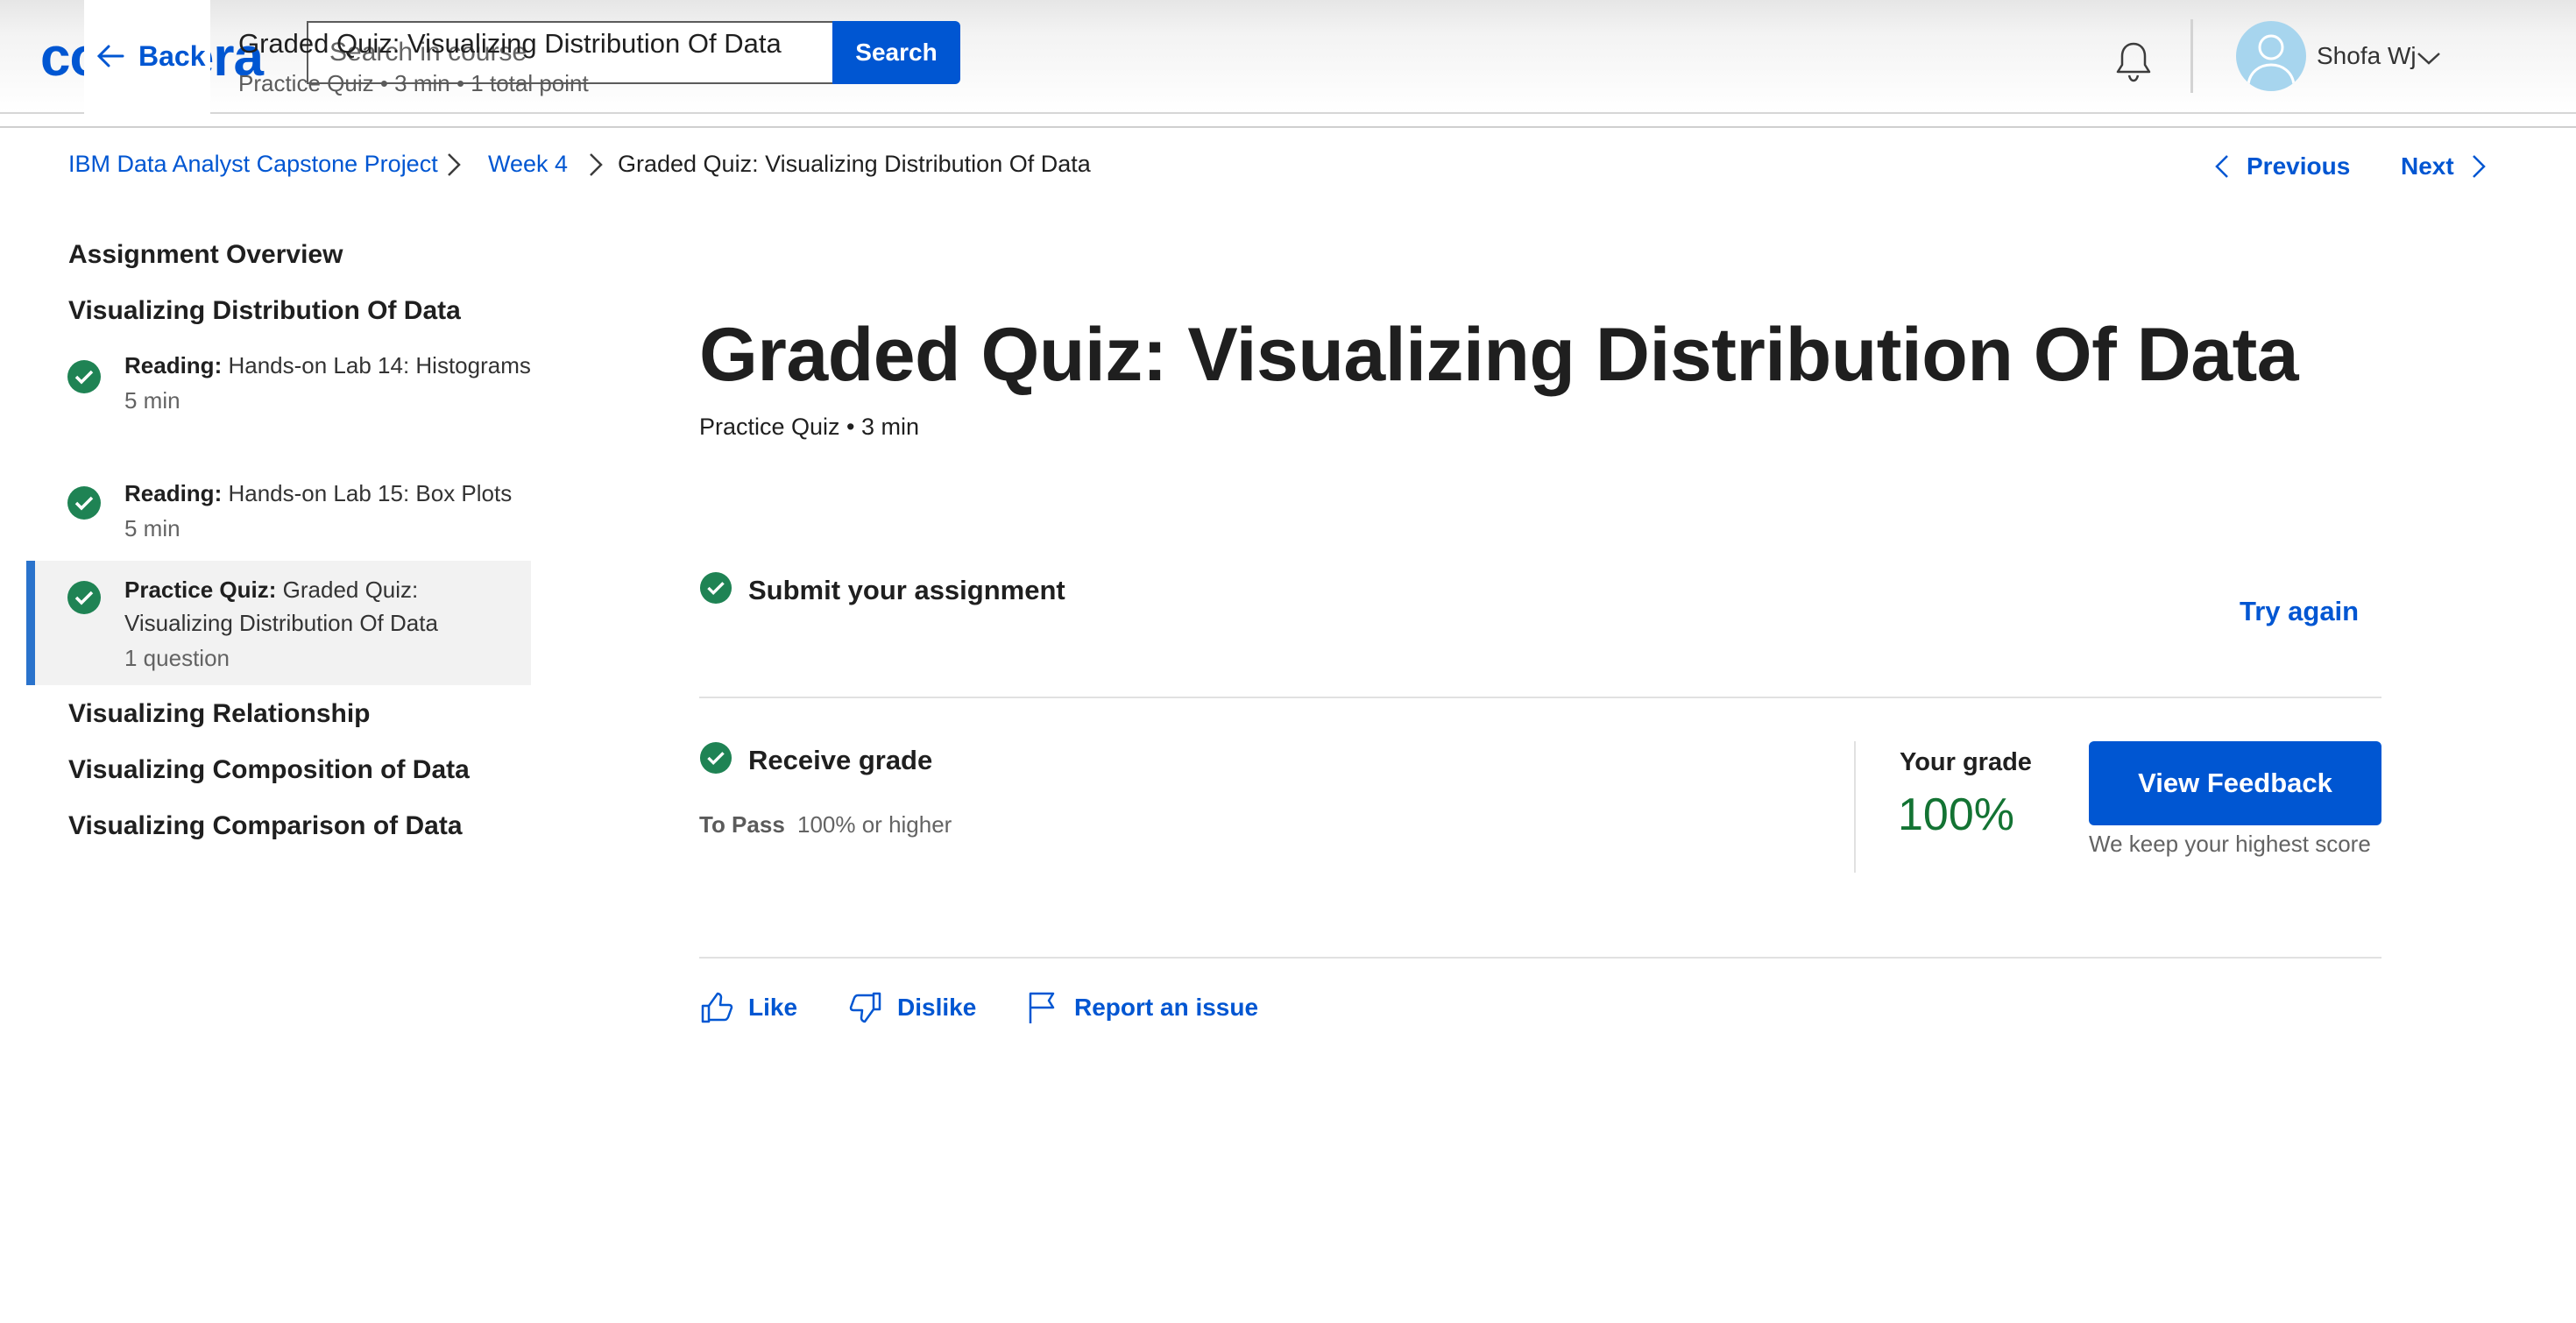 This screenshot has width=2576, height=1323. What do you see at coordinates (773, 1007) in the screenshot?
I see `like-label: Like` at bounding box center [773, 1007].